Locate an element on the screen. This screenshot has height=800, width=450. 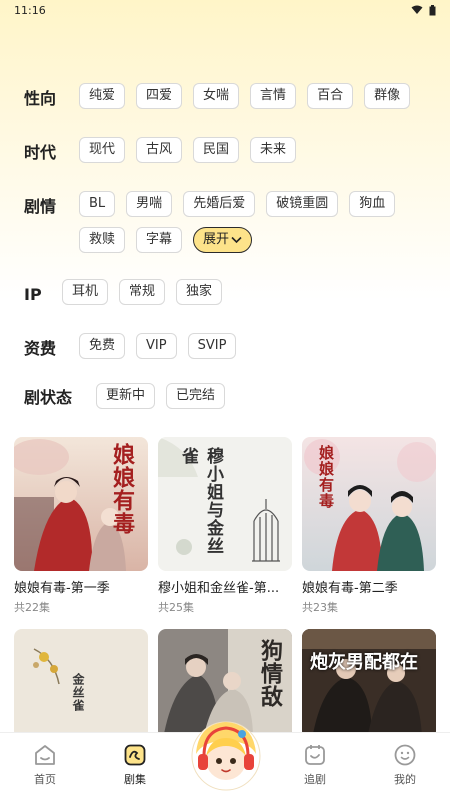
cover-title: 炮灰男配都在 is located at coordinates (364, 662).